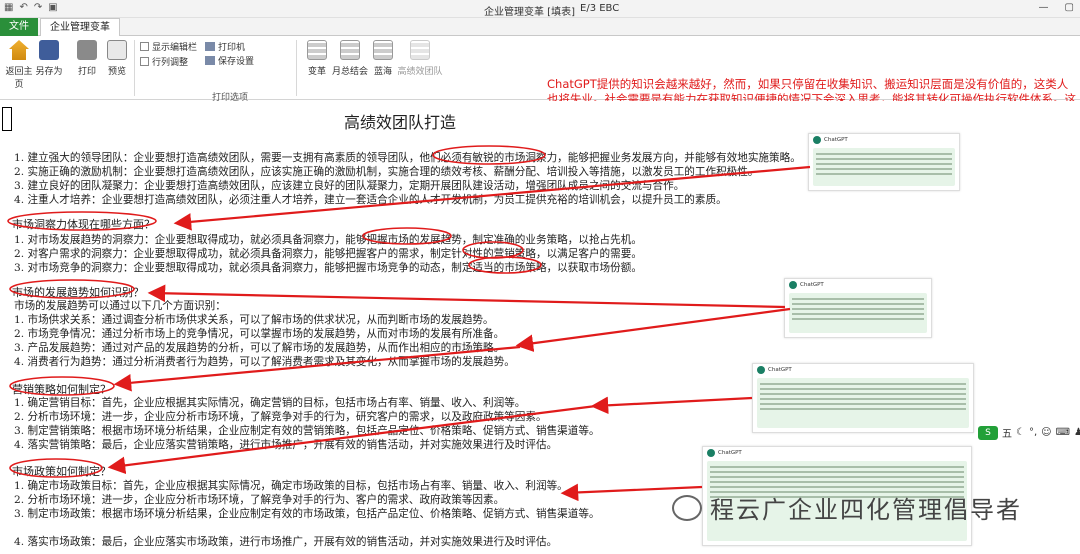 The image size is (1080, 554). I want to click on tab-file: 文件, so click(19, 27).